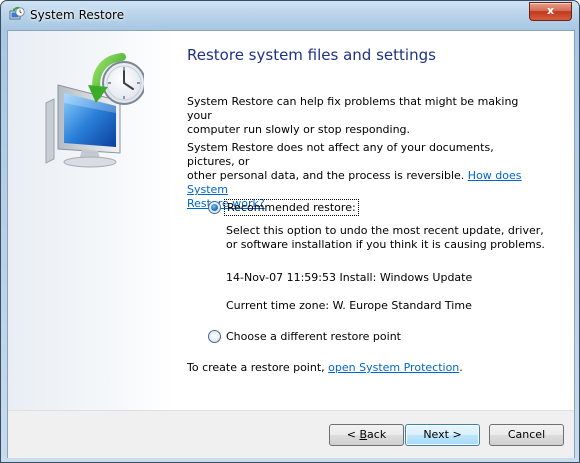 The width and height of the screenshot is (580, 463). Describe the element at coordinates (214, 207) in the screenshot. I see `recommended-restore-radio` at that location.